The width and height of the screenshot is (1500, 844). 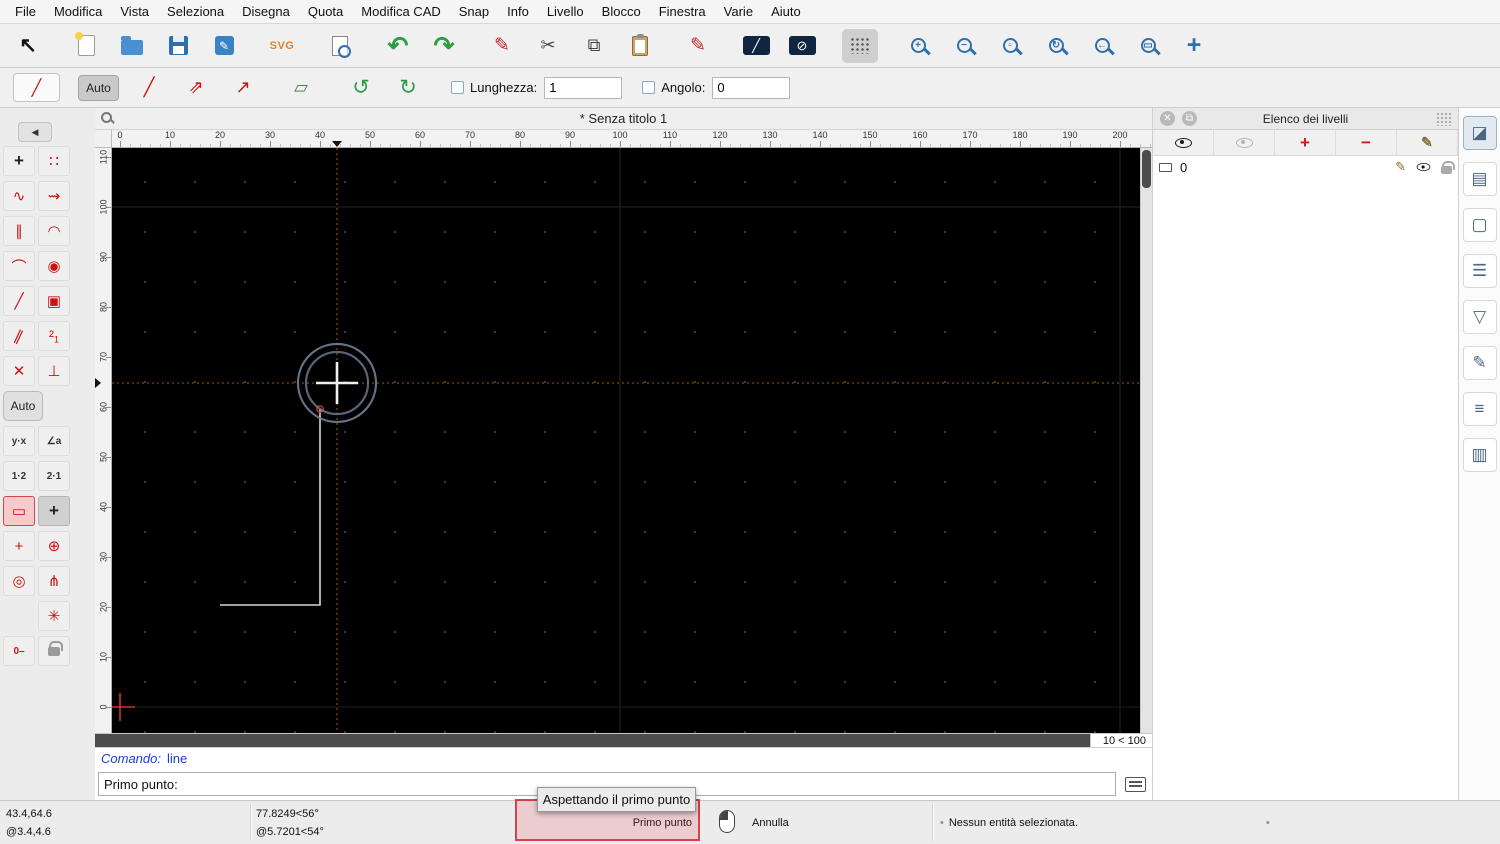 I want to click on copy-button: ⧉, so click(x=594, y=46).